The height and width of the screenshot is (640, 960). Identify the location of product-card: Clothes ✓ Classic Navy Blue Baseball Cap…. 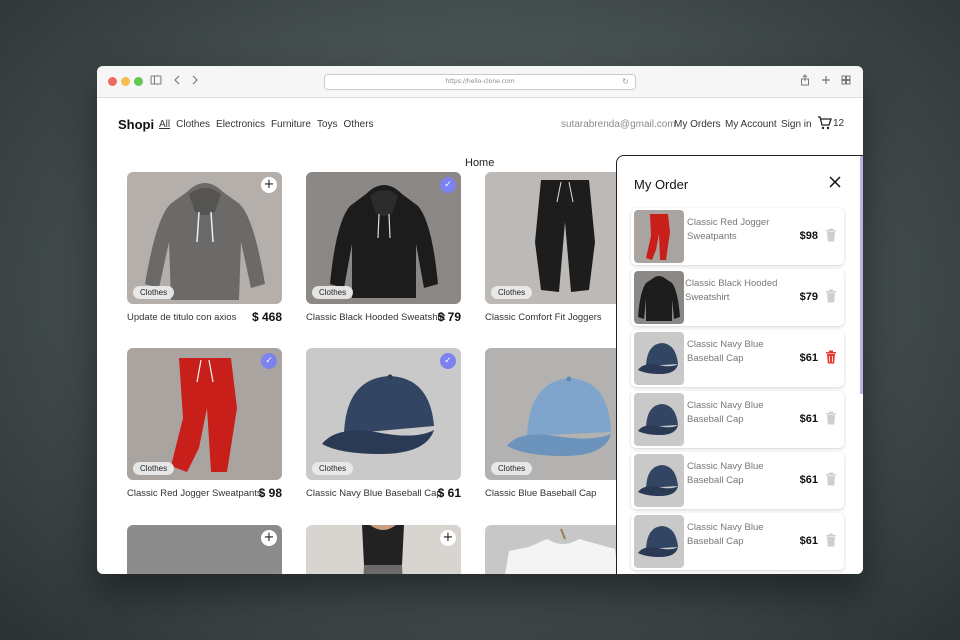
(383, 424).